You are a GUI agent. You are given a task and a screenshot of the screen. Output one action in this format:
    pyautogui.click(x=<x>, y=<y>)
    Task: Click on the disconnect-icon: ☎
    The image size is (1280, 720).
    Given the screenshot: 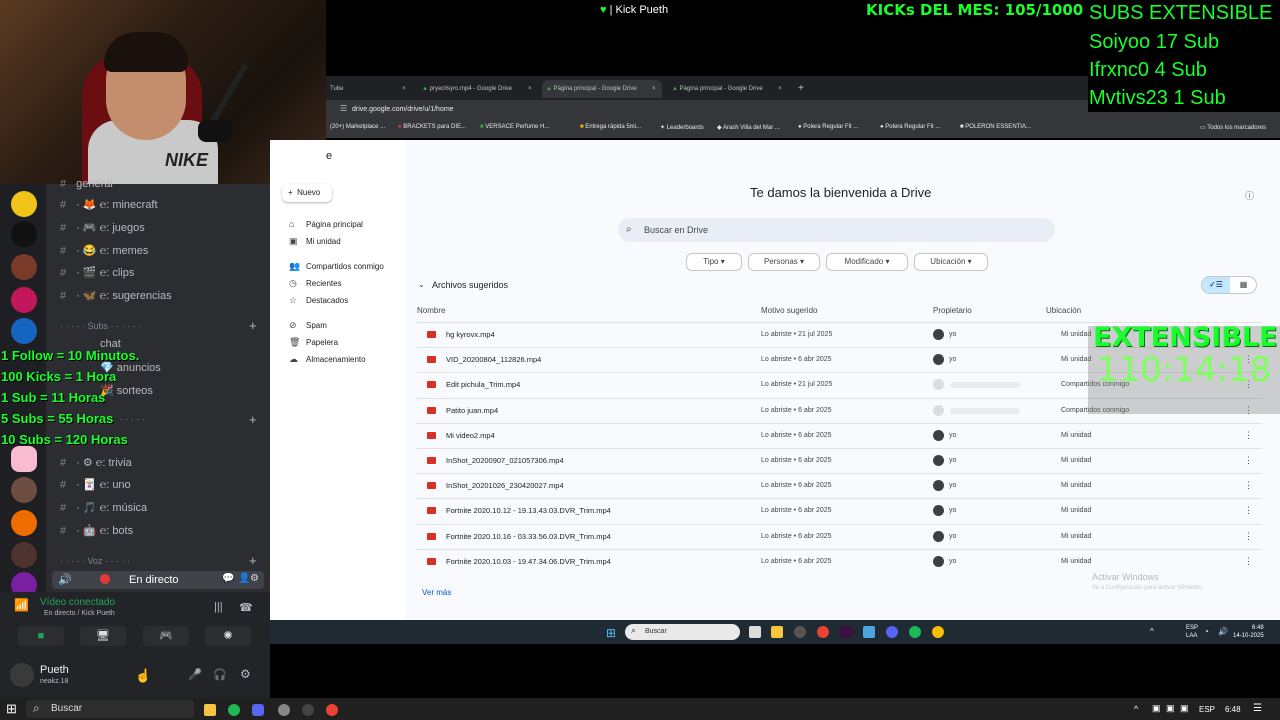 What is the action you would take?
    pyautogui.click(x=246, y=607)
    